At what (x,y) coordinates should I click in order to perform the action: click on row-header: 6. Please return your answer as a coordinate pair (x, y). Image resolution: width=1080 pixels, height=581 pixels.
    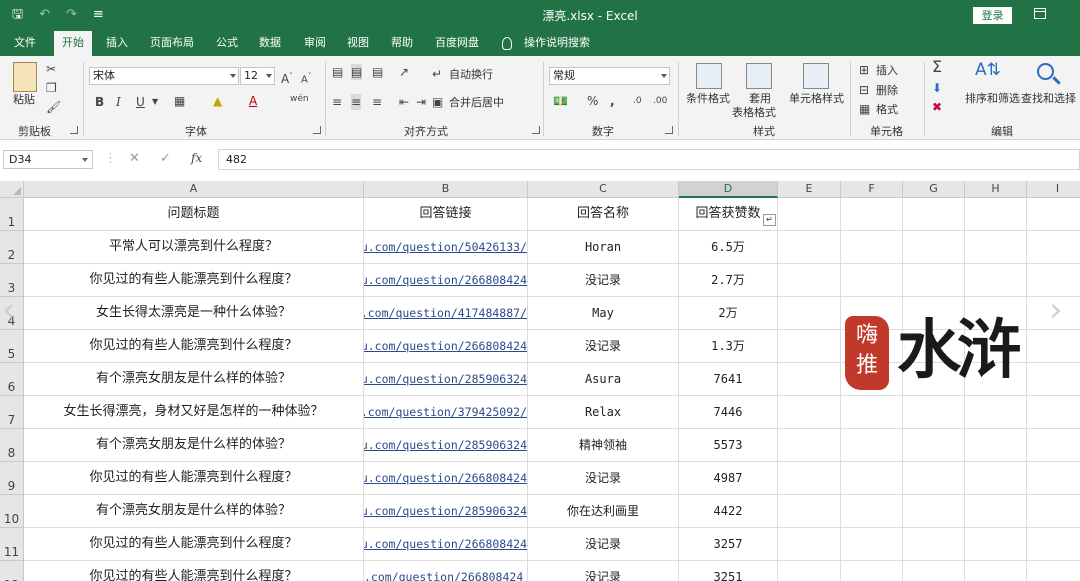
    Looking at the image, I should click on (12, 379).